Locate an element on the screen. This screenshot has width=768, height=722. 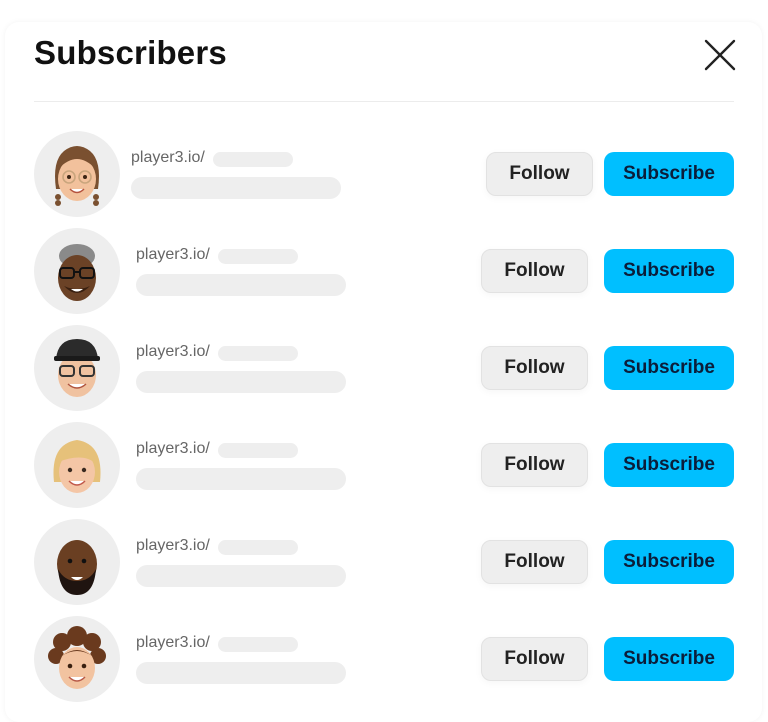
close-button is located at coordinates (720, 55).